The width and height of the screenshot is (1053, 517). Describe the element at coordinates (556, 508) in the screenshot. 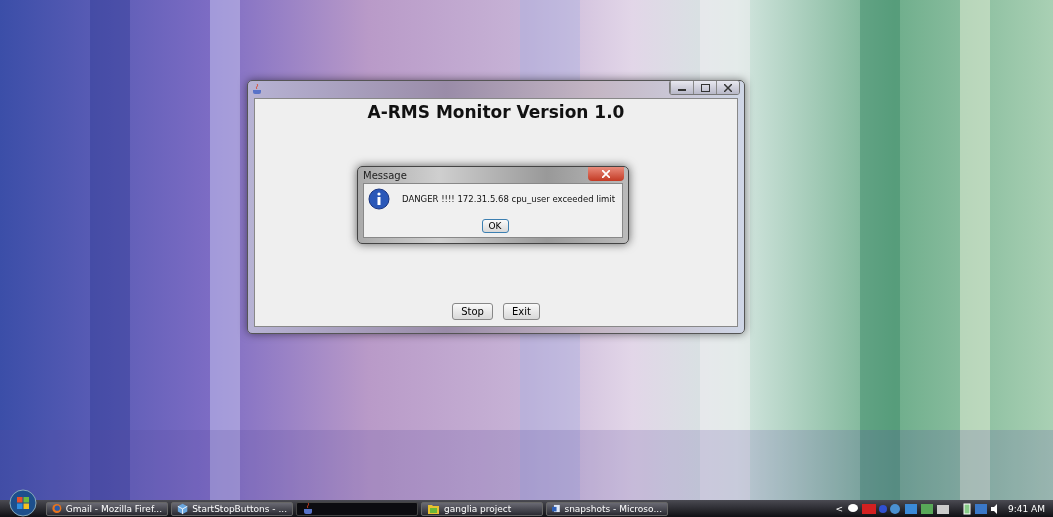

I see `document-icon` at that location.